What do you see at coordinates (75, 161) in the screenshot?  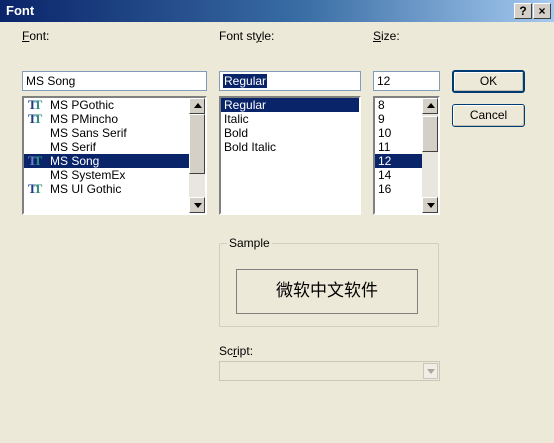 I see `list-item-label: MS Song` at bounding box center [75, 161].